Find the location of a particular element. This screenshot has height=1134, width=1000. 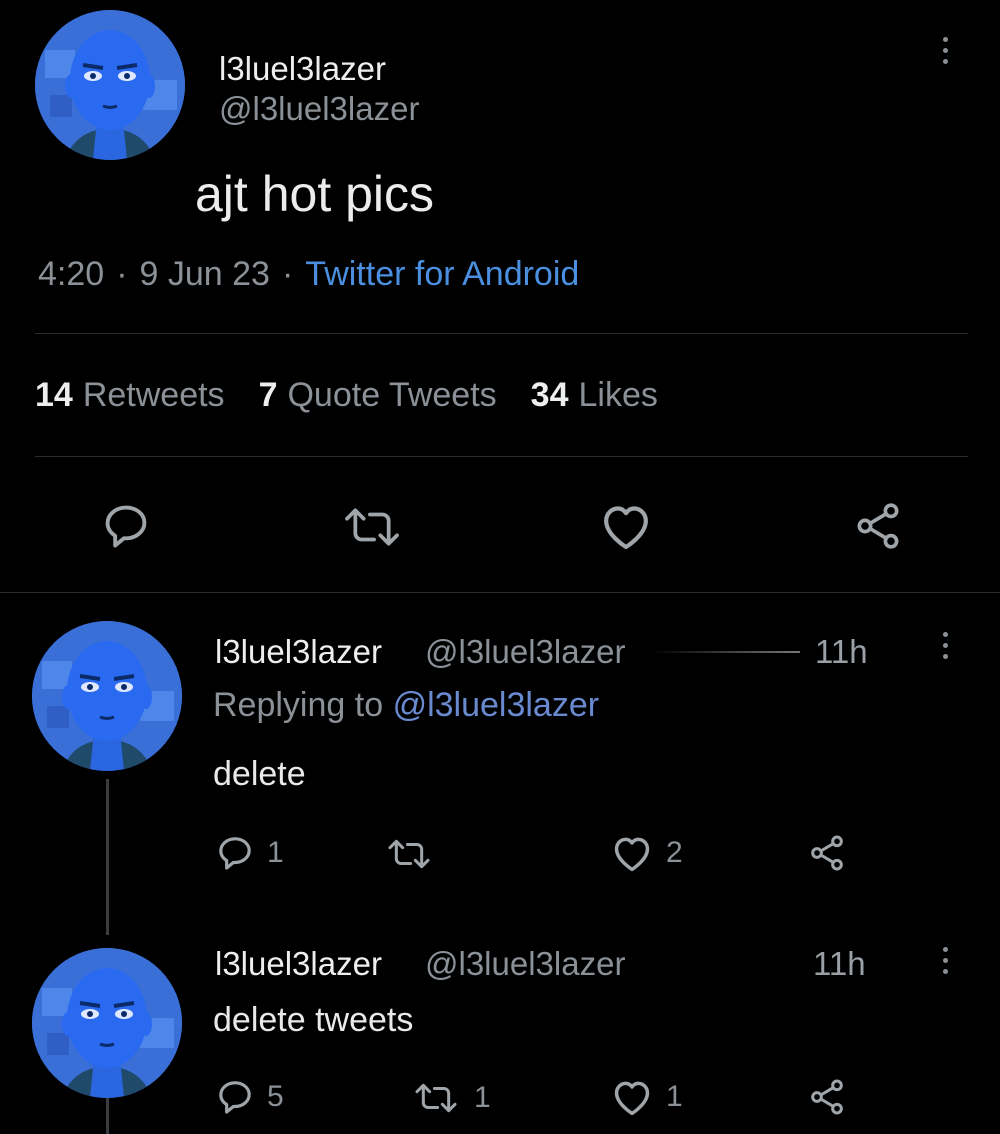

reply-button: 5 is located at coordinates (249, 1097).